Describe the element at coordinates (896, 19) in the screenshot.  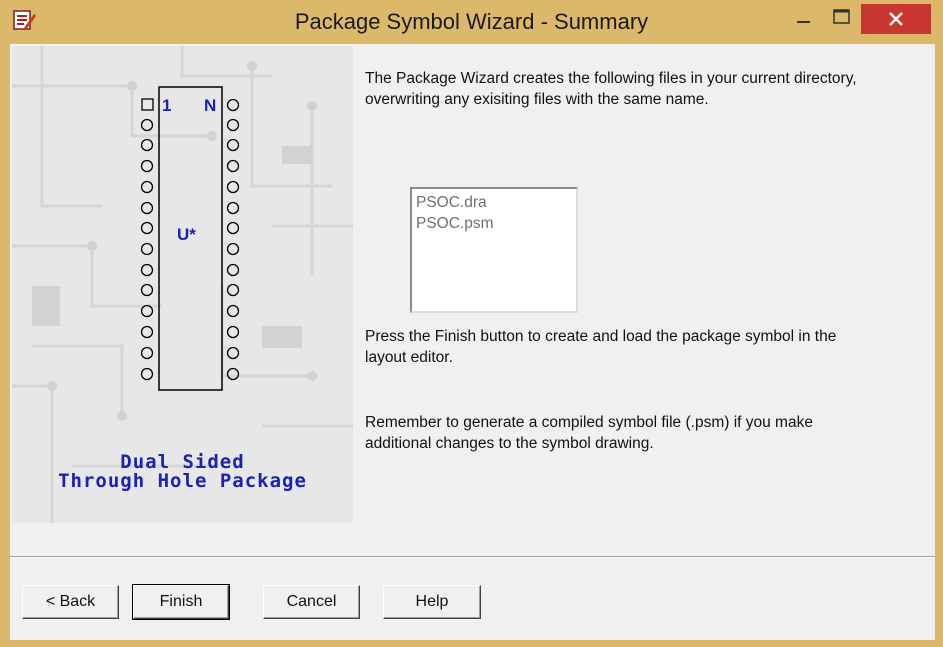
I see `close-icon` at that location.